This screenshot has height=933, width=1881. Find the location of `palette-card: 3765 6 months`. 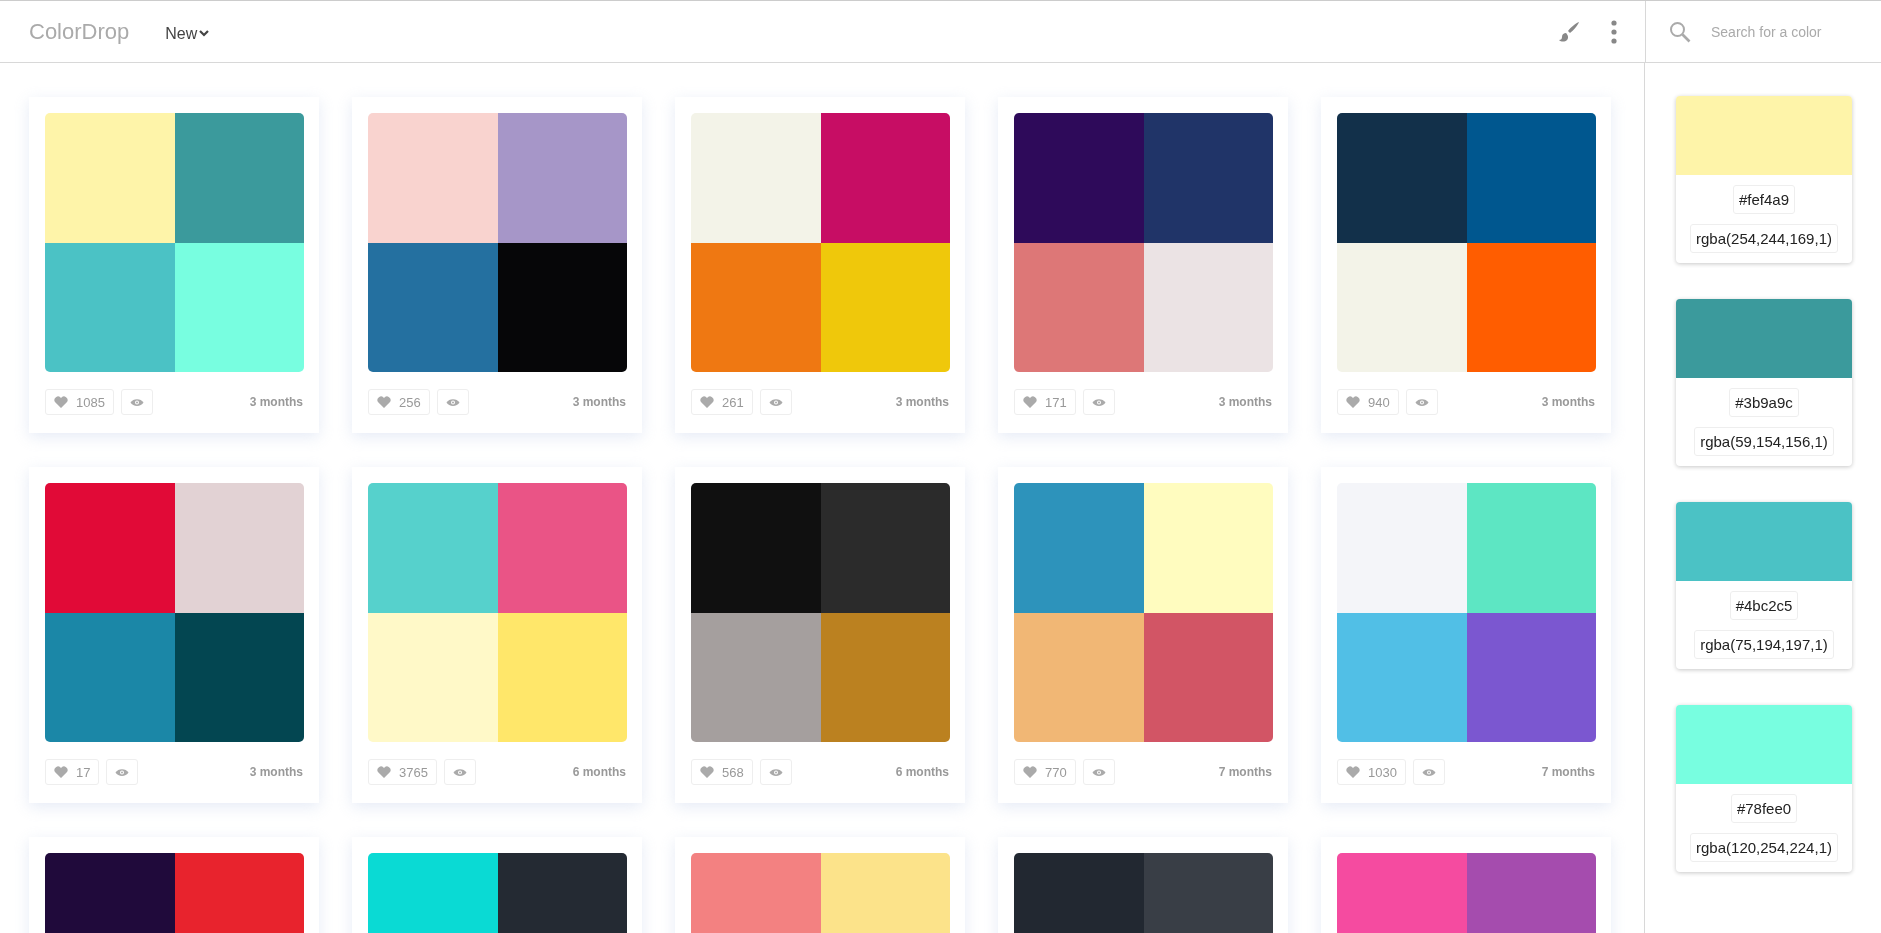

palette-card: 3765 6 months is located at coordinates (497, 635).